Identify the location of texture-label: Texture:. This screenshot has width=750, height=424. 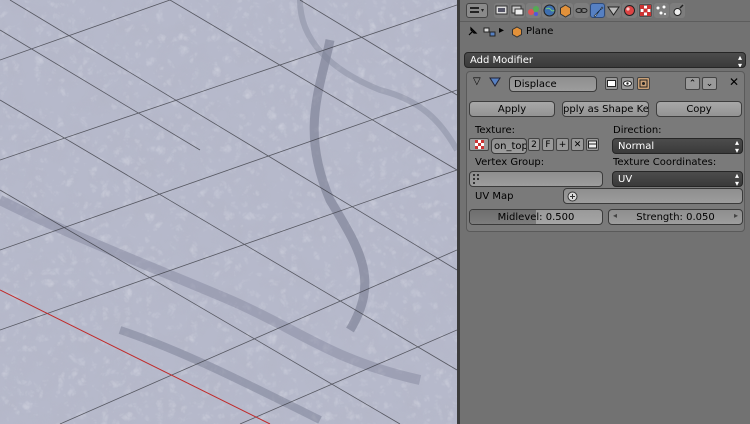
(495, 130).